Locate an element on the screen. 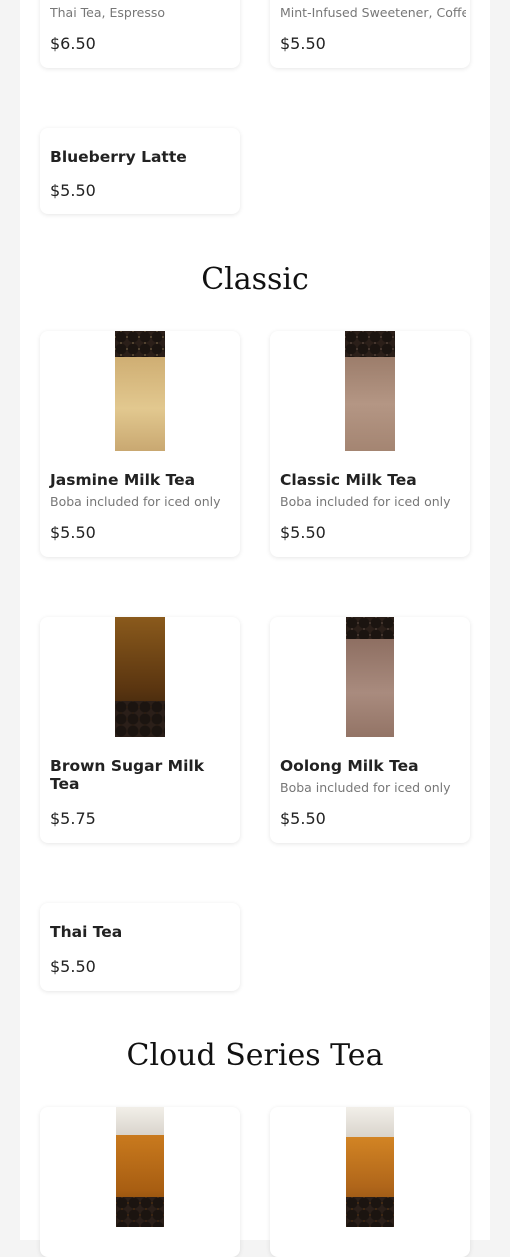 This screenshot has width=510, height=1257. item-description: Thai Tea, Espresso is located at coordinates (108, 12).